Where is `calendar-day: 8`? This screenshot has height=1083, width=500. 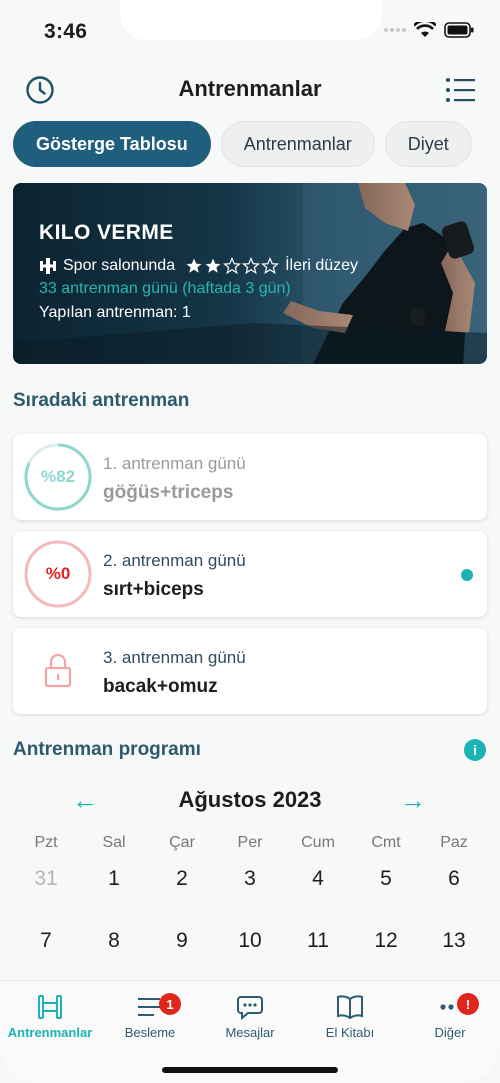 calendar-day: 8 is located at coordinates (114, 941).